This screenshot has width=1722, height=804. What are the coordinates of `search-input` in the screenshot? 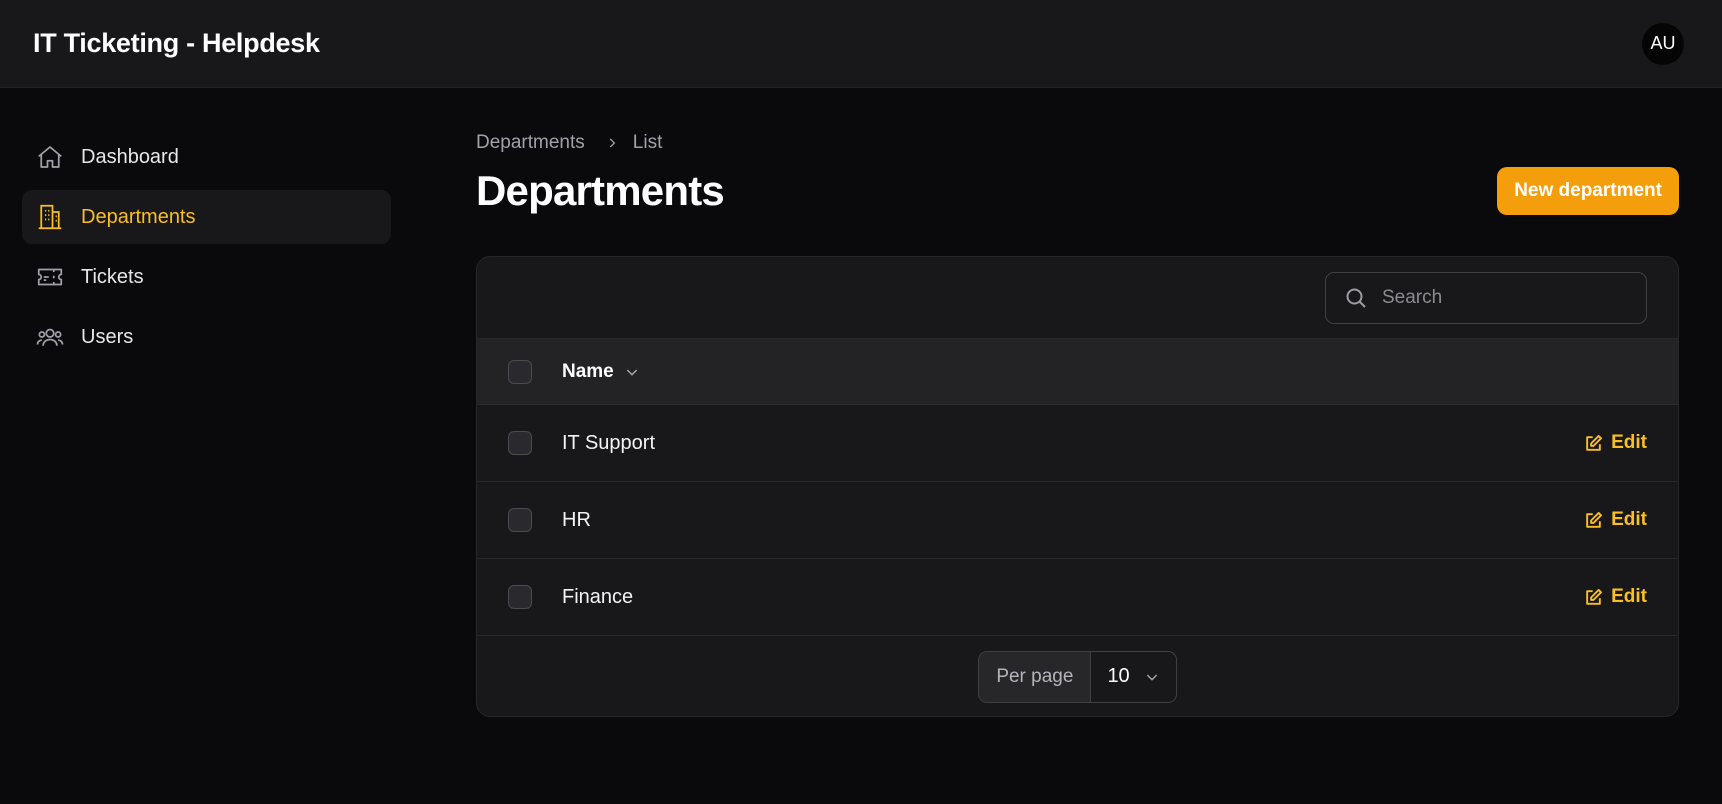 It's located at (1502, 297).